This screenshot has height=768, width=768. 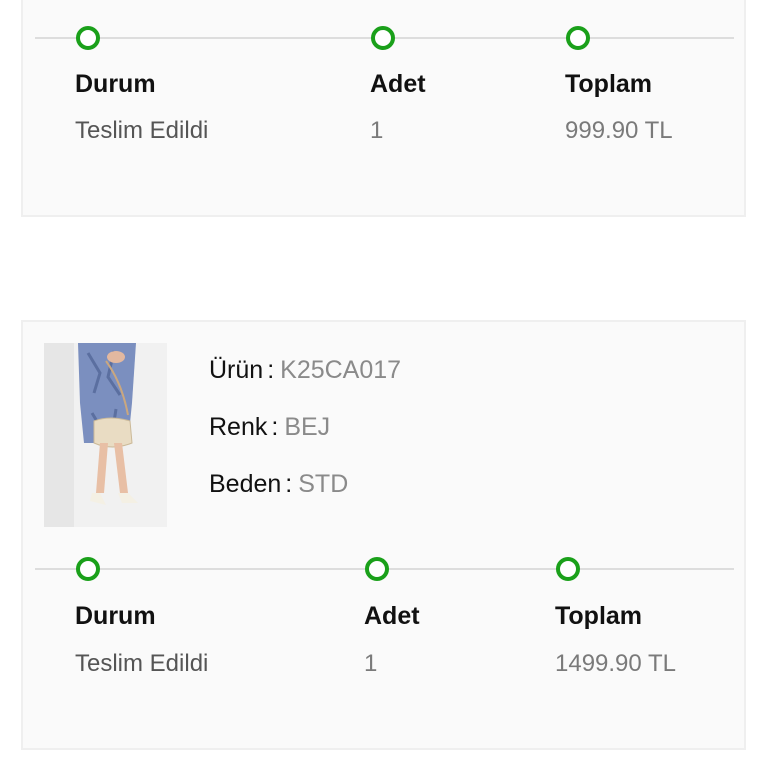 I want to click on toplam-value: 1499.90 TL, so click(x=615, y=663).